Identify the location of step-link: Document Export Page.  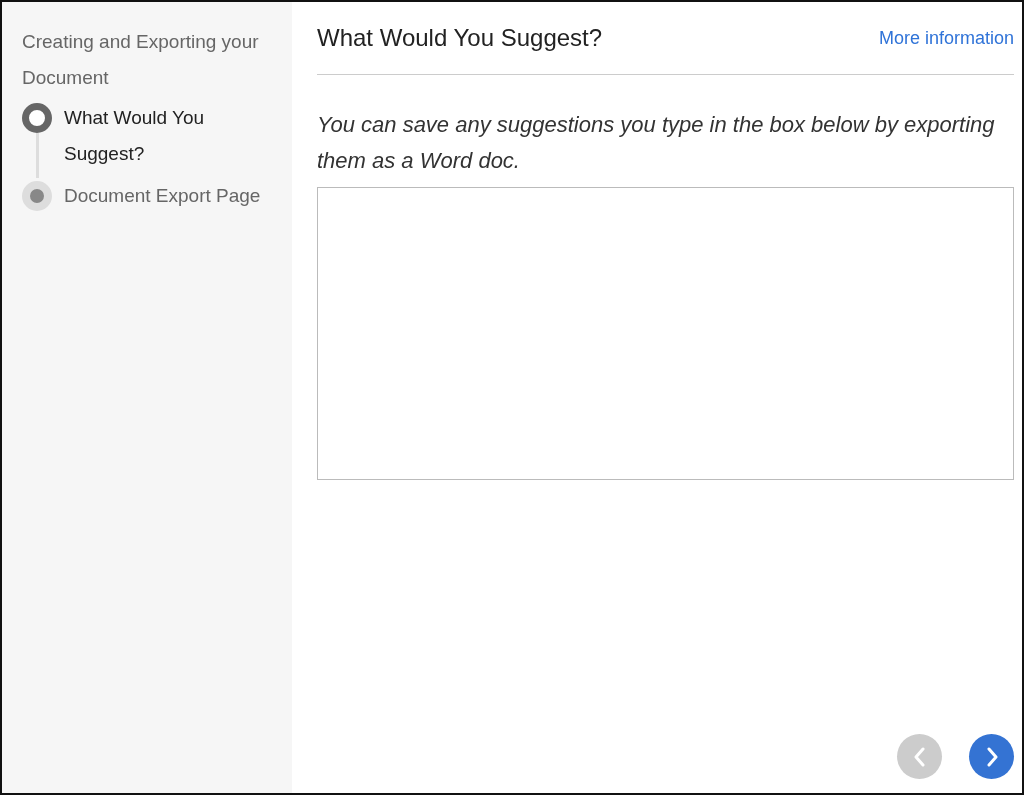
(162, 199).